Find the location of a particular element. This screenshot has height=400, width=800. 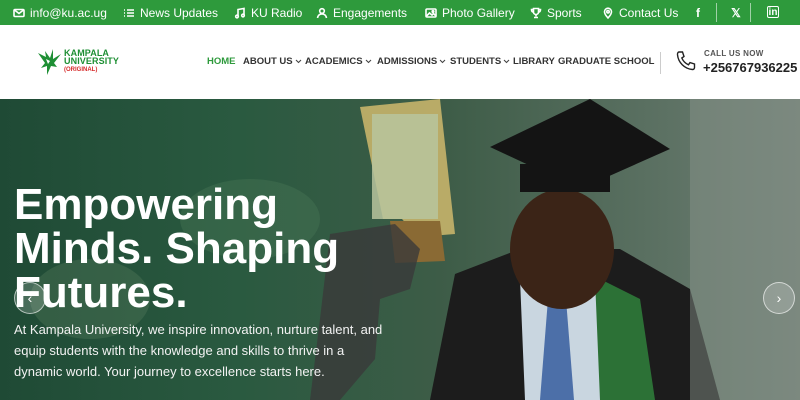

nav-graduate-school-label: GRADUATE SCHOOL is located at coordinates (606, 61).